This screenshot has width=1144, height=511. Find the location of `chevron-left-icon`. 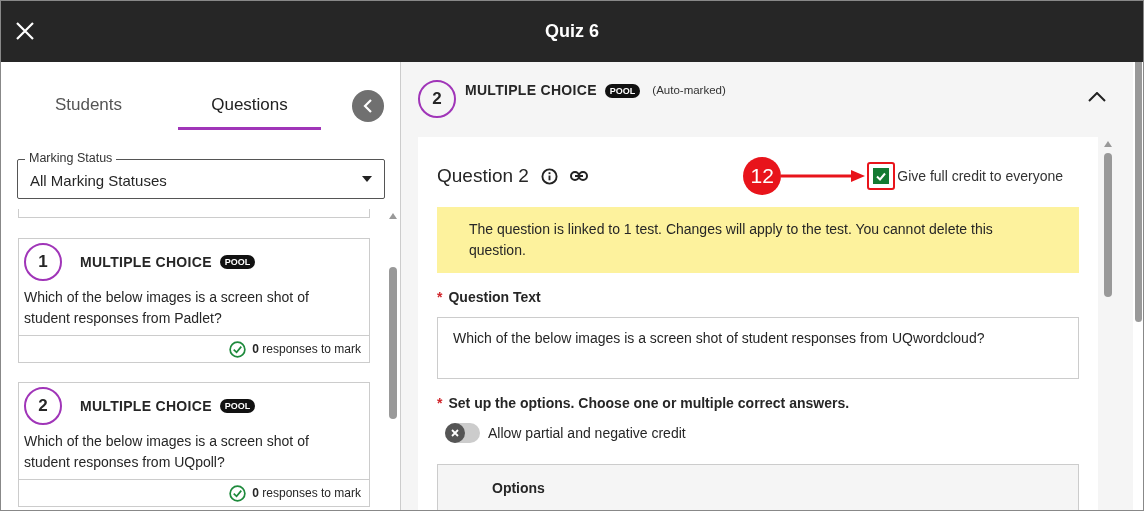

chevron-left-icon is located at coordinates (368, 106).